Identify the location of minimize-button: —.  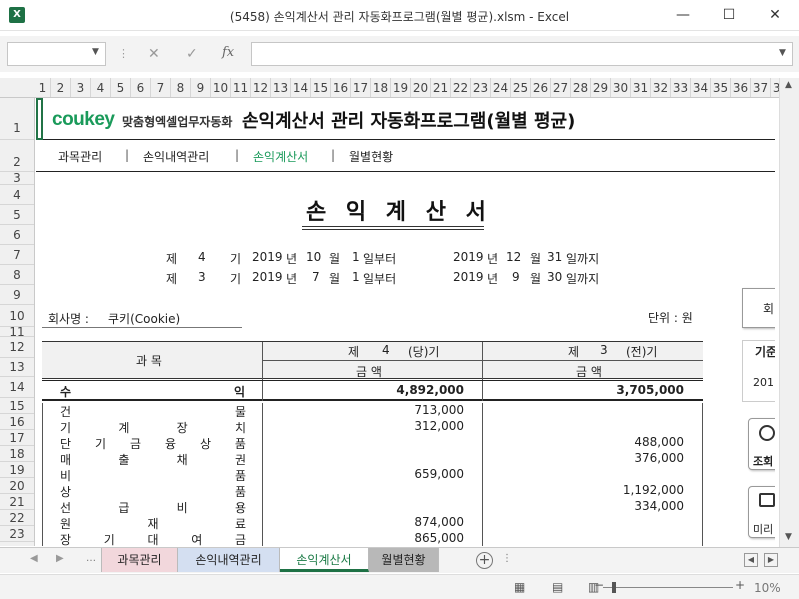
(683, 15).